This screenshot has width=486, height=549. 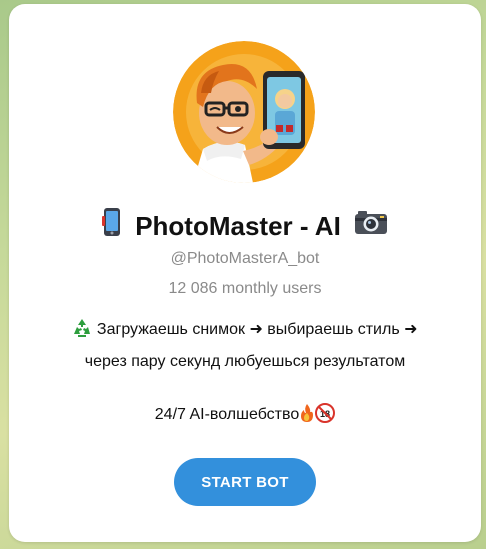 I want to click on bot-title-text: PhotoMaster - AI, so click(x=238, y=226).